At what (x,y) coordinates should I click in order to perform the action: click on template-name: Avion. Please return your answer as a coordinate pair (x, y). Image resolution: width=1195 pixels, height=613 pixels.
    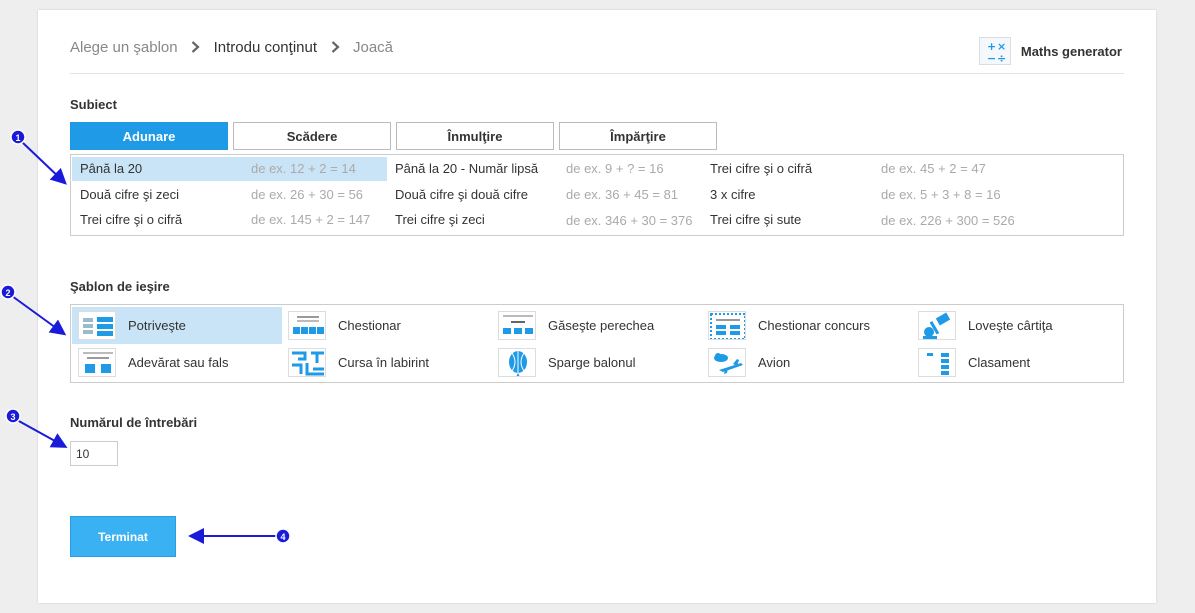
    Looking at the image, I should click on (774, 362).